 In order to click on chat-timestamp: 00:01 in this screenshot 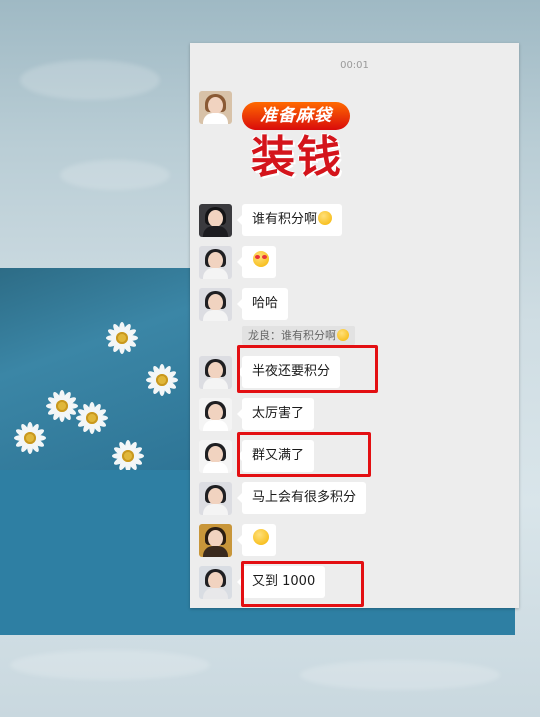, I will do `click(354, 65)`.